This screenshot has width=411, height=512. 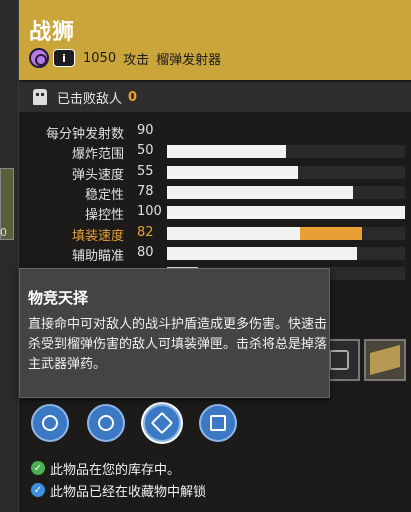 What do you see at coordinates (145, 191) in the screenshot?
I see `stat-value: 78` at bounding box center [145, 191].